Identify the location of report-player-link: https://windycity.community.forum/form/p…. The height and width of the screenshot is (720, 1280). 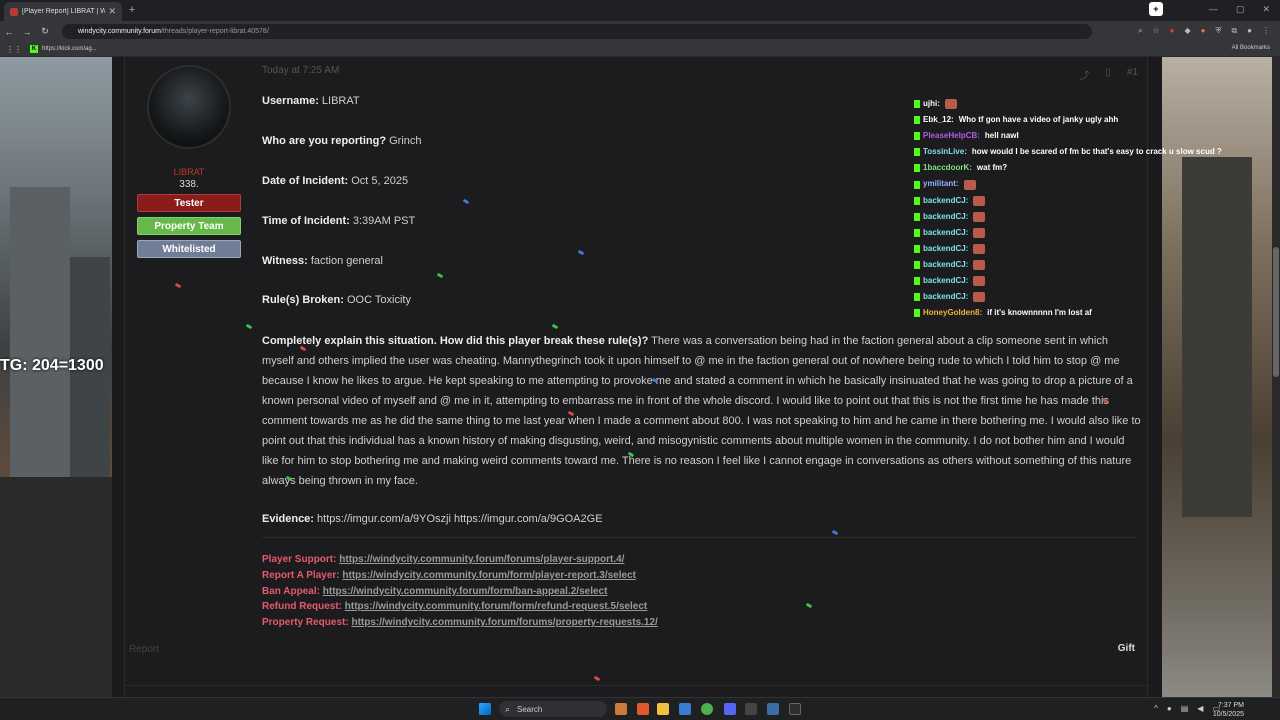
(489, 575).